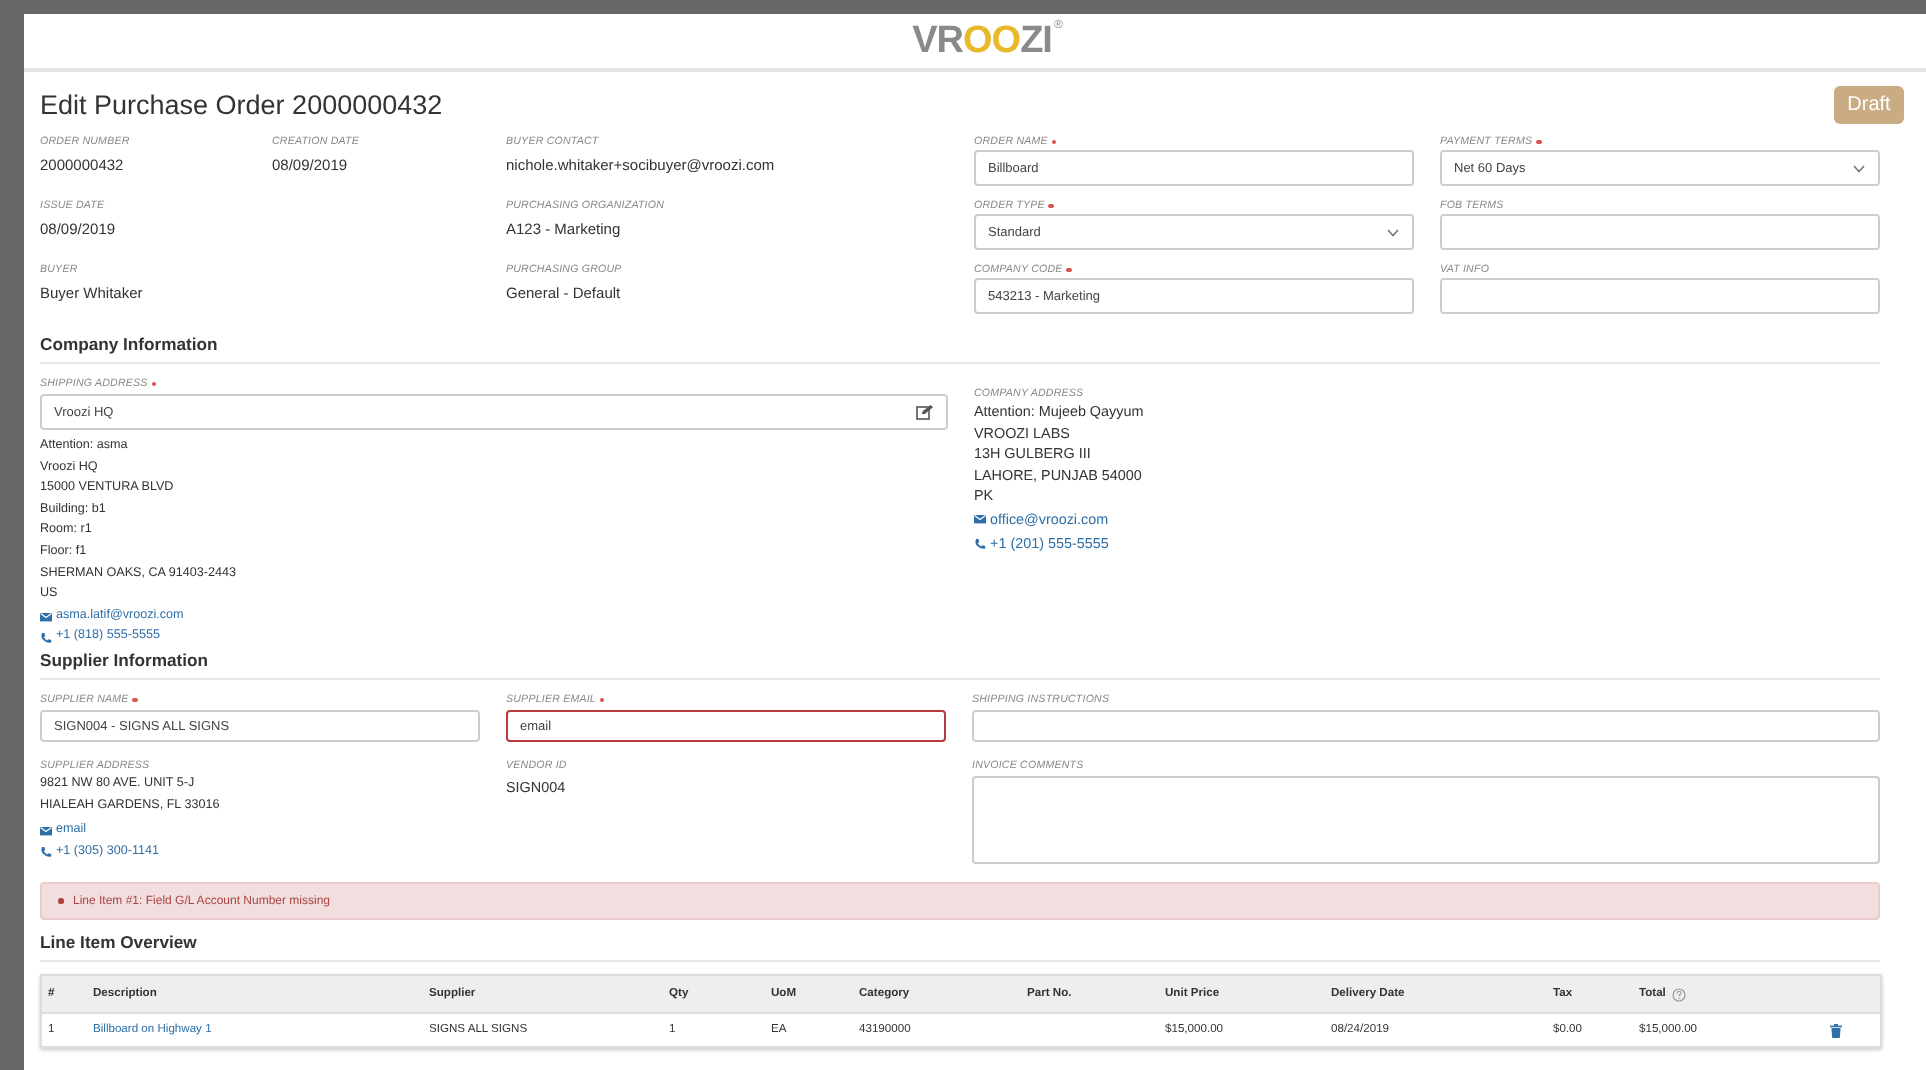  Describe the element at coordinates (925, 412) in the screenshot. I see `edit-icon` at that location.